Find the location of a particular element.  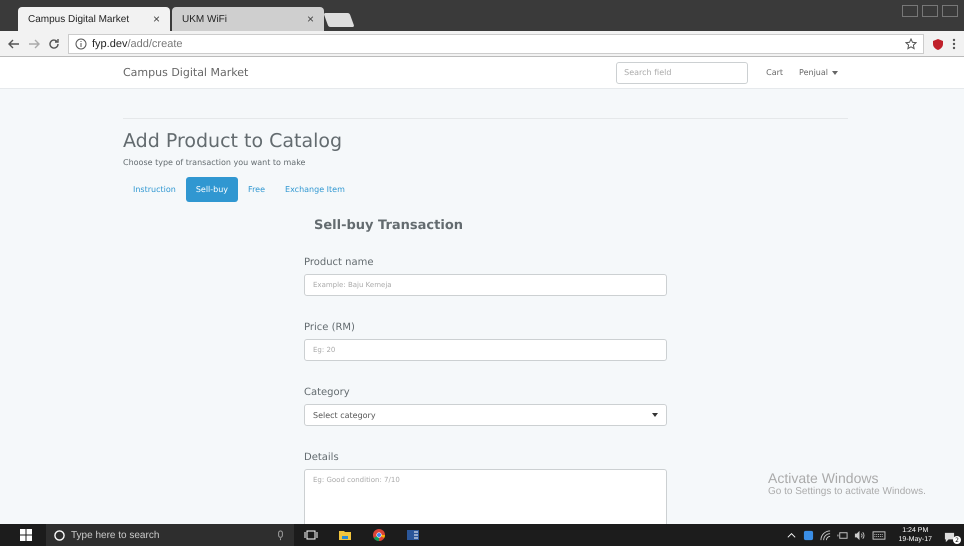

page-subtitle: Choose type of transaction you want to make is located at coordinates (214, 162).